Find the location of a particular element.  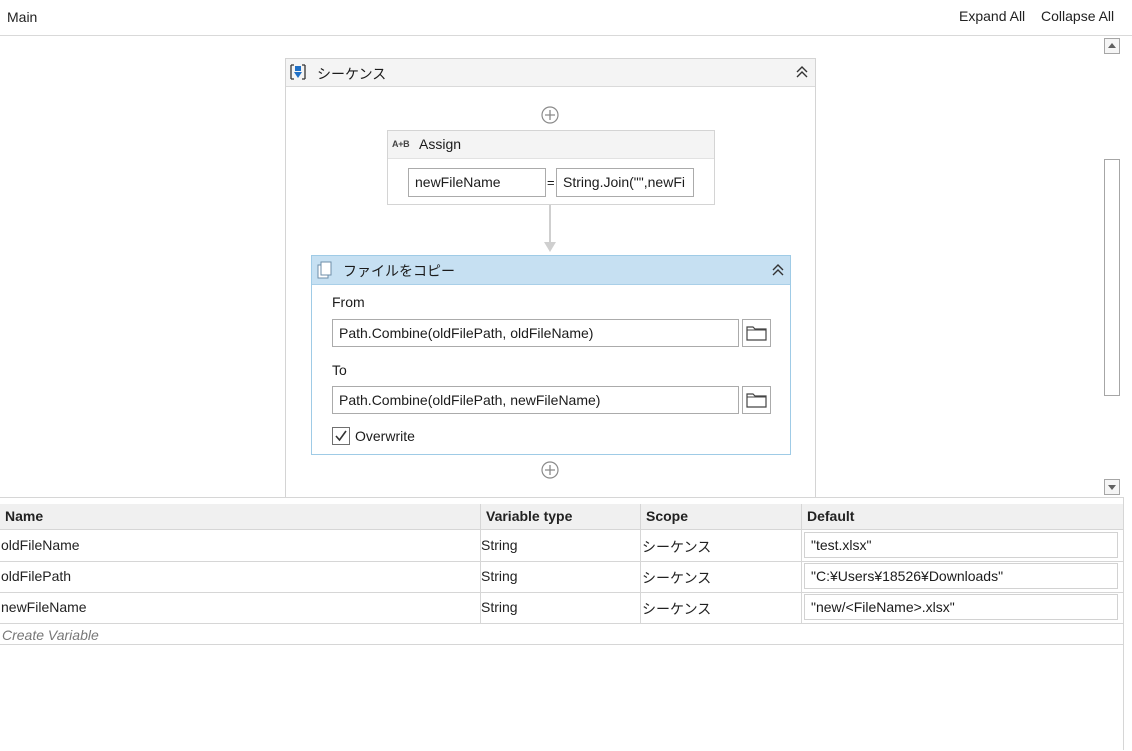

designer-header: Main Expand All Collapse All is located at coordinates (566, 18).